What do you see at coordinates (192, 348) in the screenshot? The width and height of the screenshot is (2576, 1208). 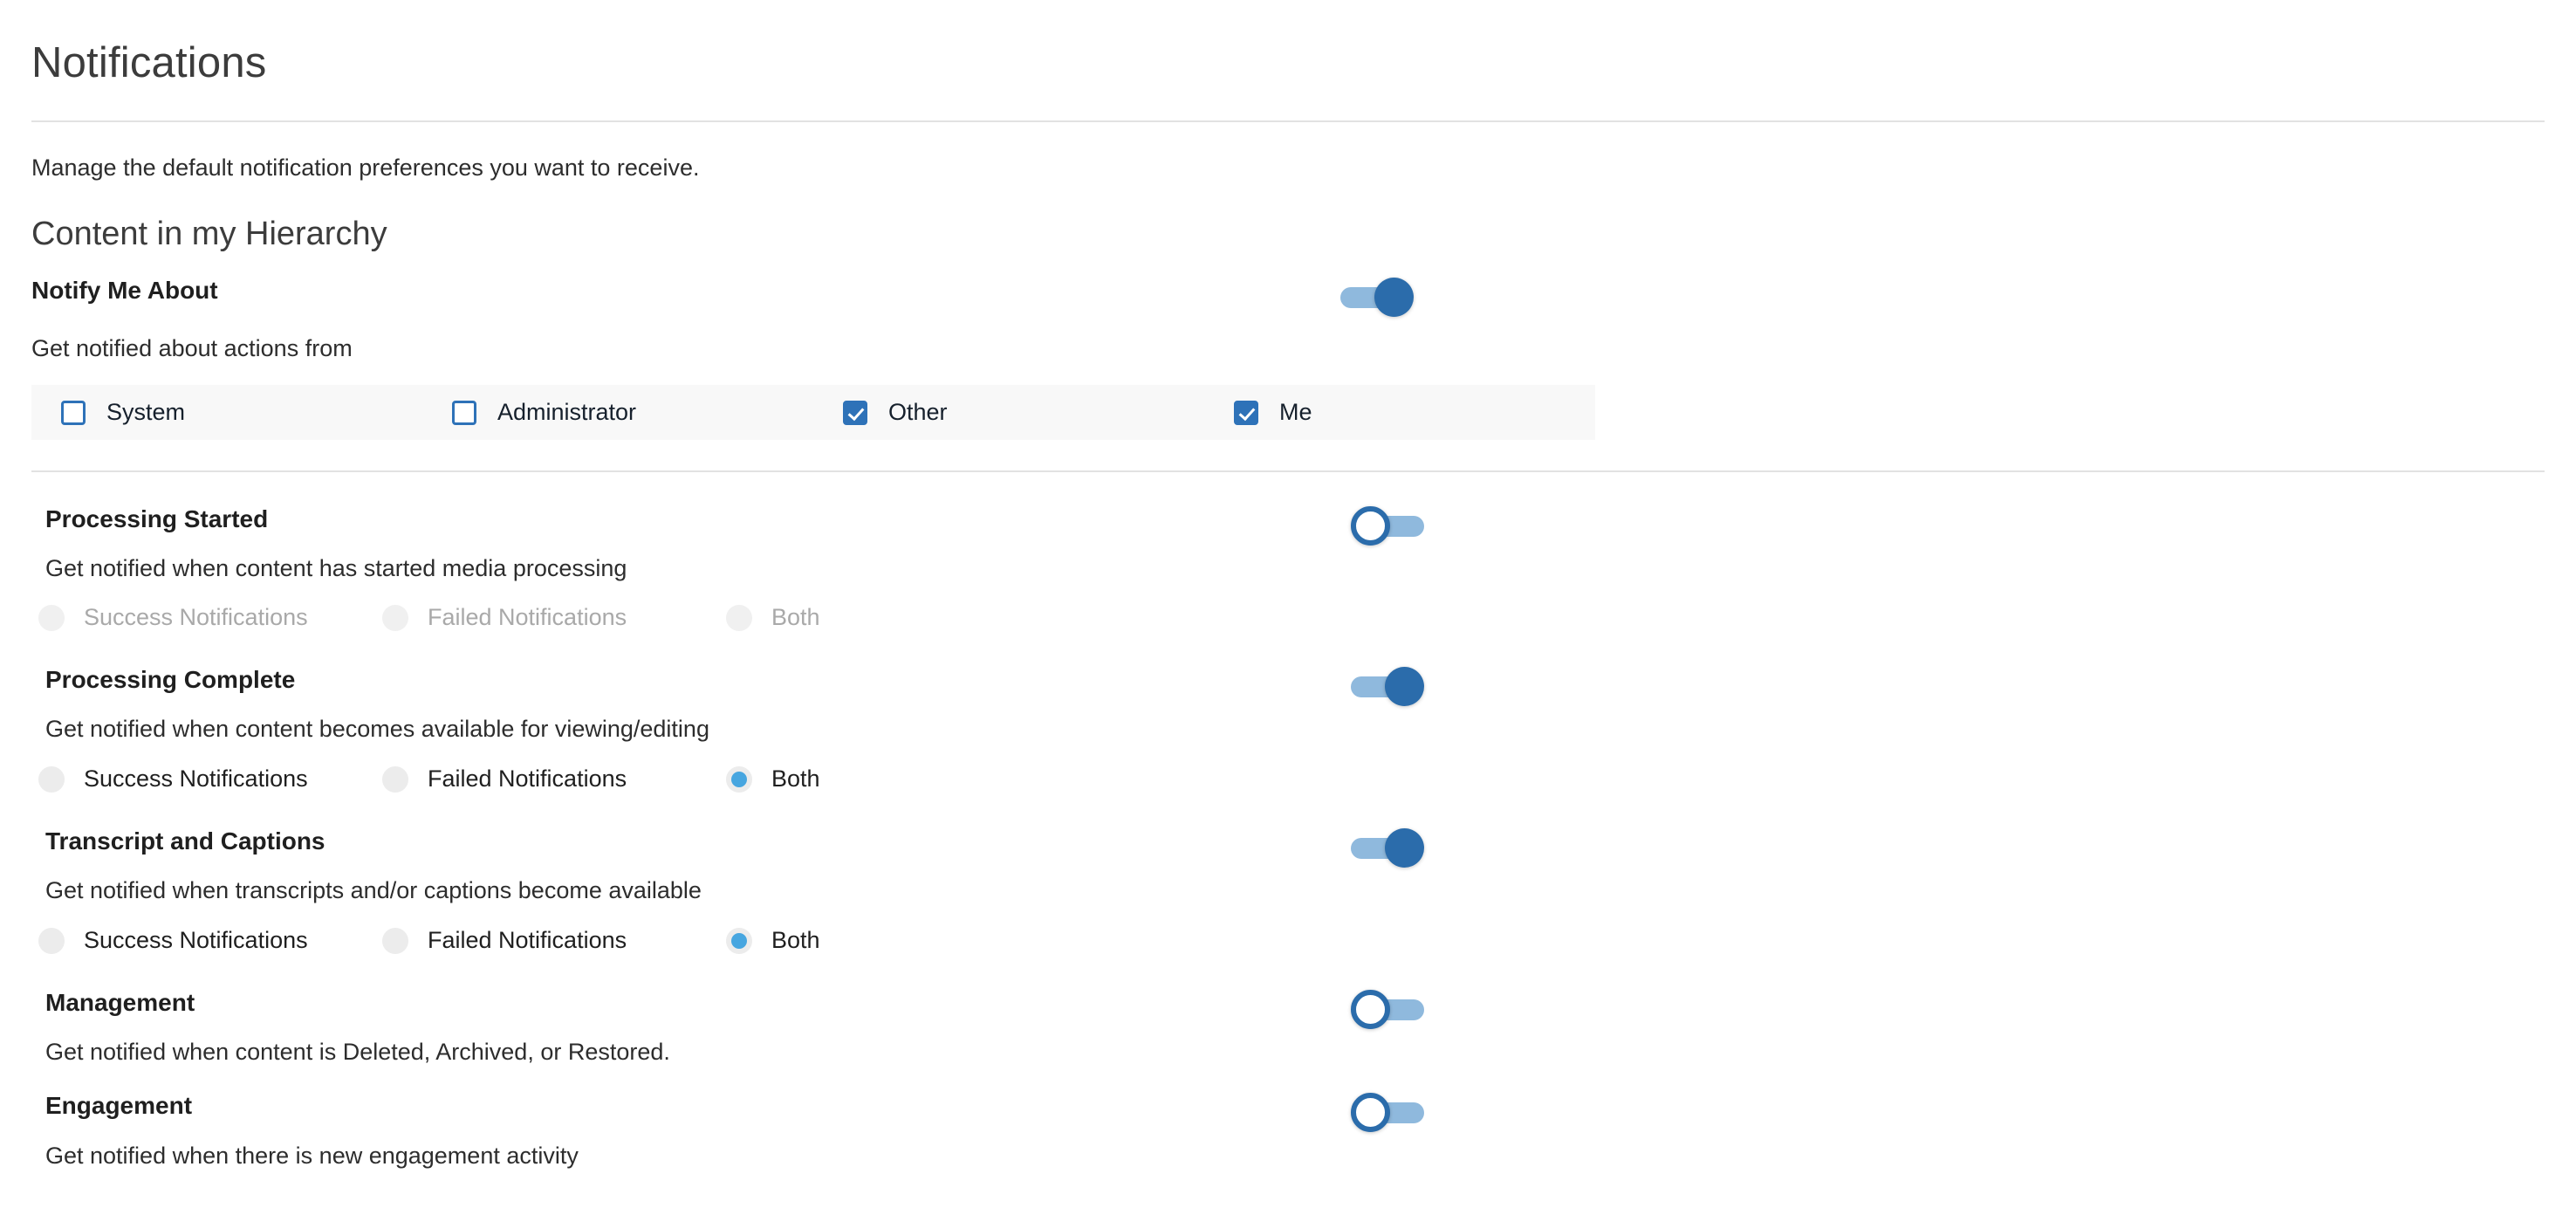 I see `notify-me-about-description: Get notified about actions from` at bounding box center [192, 348].